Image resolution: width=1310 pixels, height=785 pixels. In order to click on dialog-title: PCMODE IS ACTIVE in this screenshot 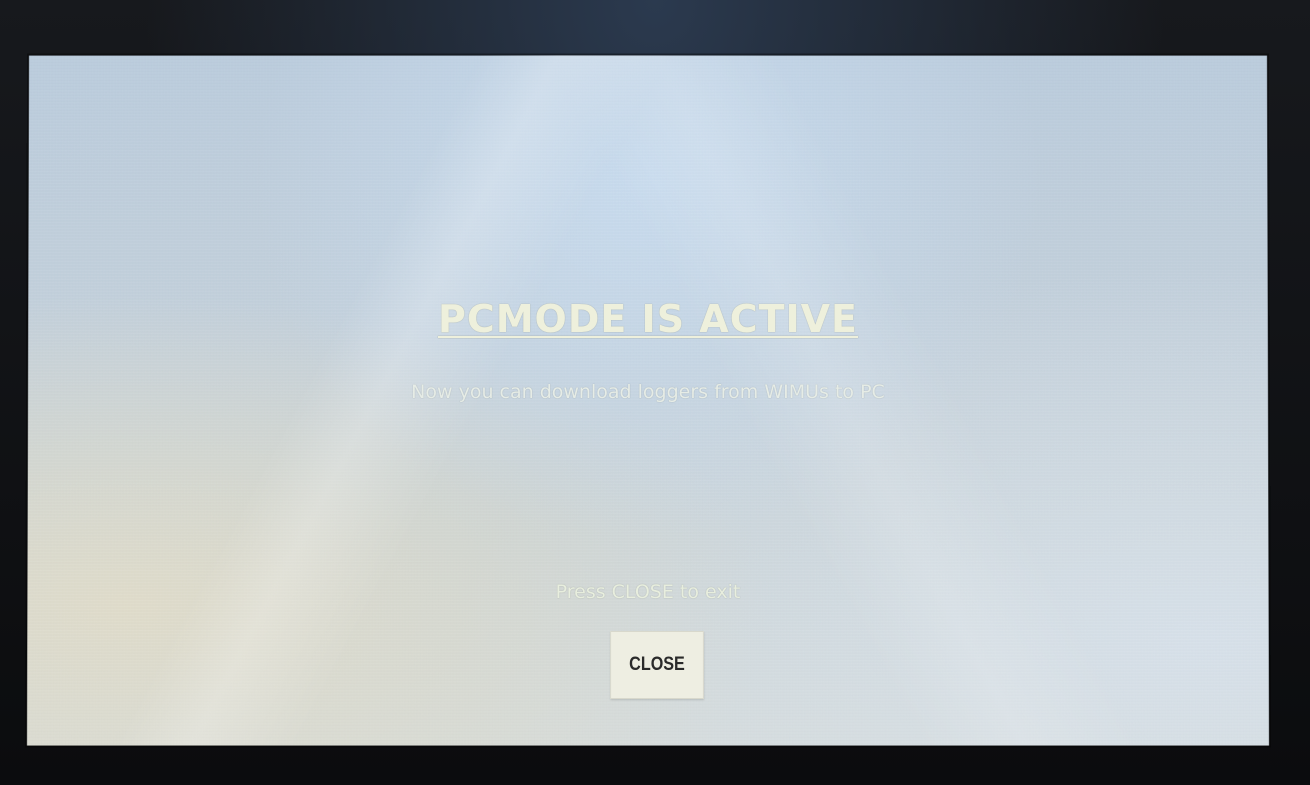, I will do `click(648, 319)`.